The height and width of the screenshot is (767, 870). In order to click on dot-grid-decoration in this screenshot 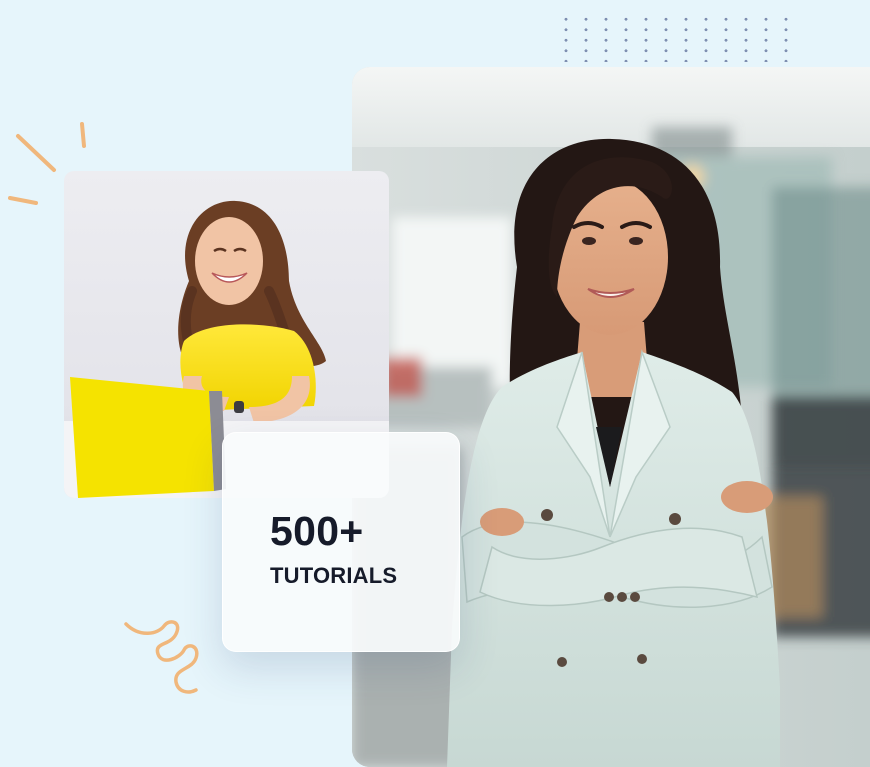, I will do `click(680, 38)`.